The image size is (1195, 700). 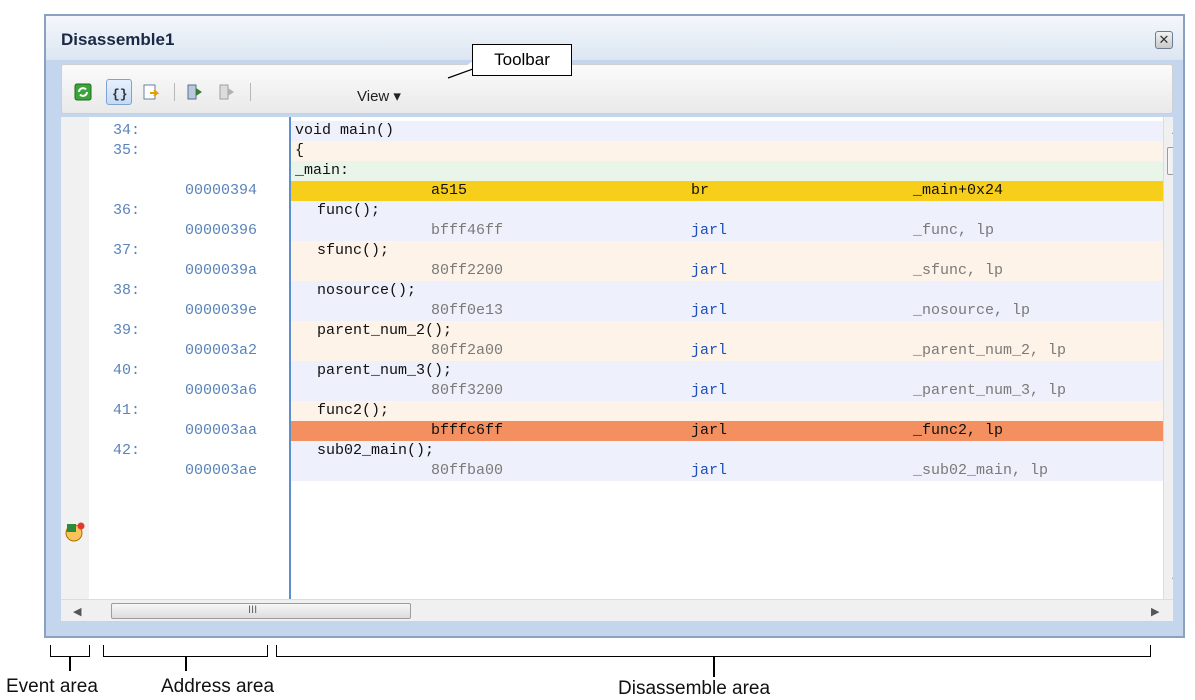 What do you see at coordinates (617, 89) in the screenshot?
I see `toolbar: {} View ▾` at bounding box center [617, 89].